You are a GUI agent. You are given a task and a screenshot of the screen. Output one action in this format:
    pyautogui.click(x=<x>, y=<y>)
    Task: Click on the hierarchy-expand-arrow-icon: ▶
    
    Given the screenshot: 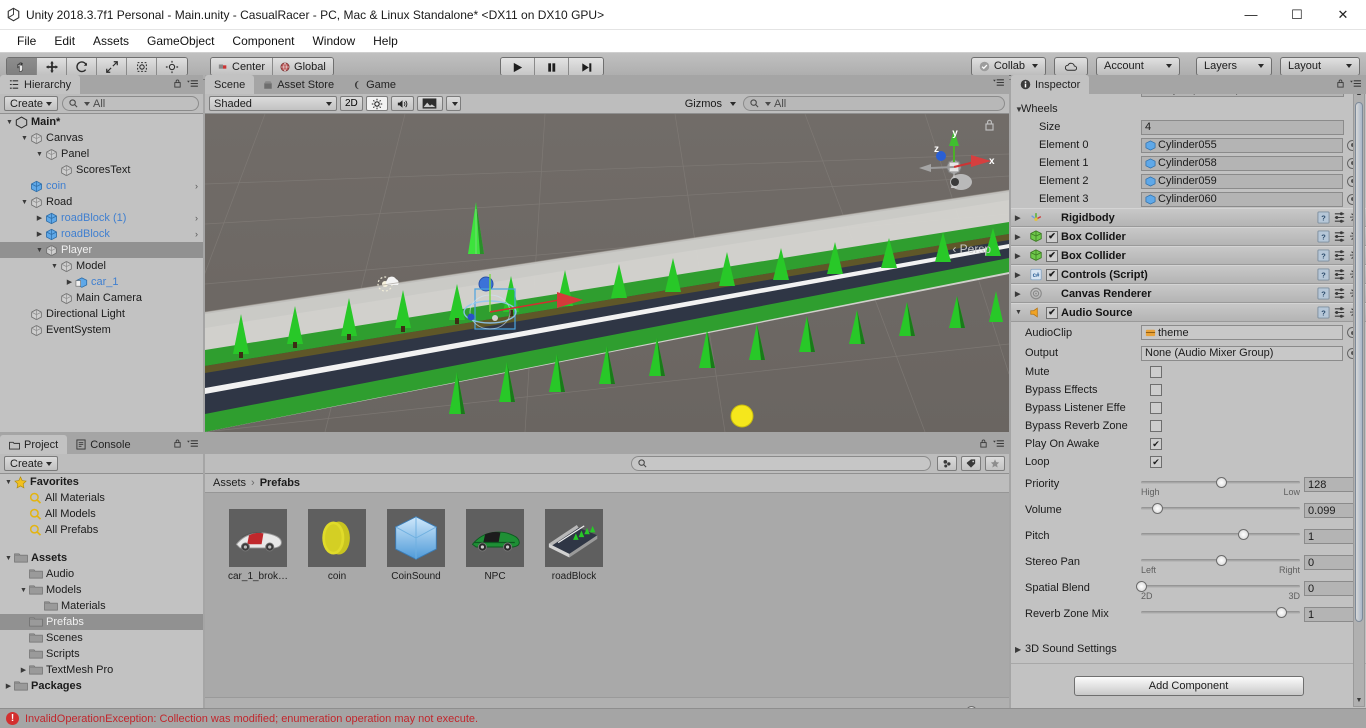 What is the action you would take?
    pyautogui.click(x=39, y=218)
    